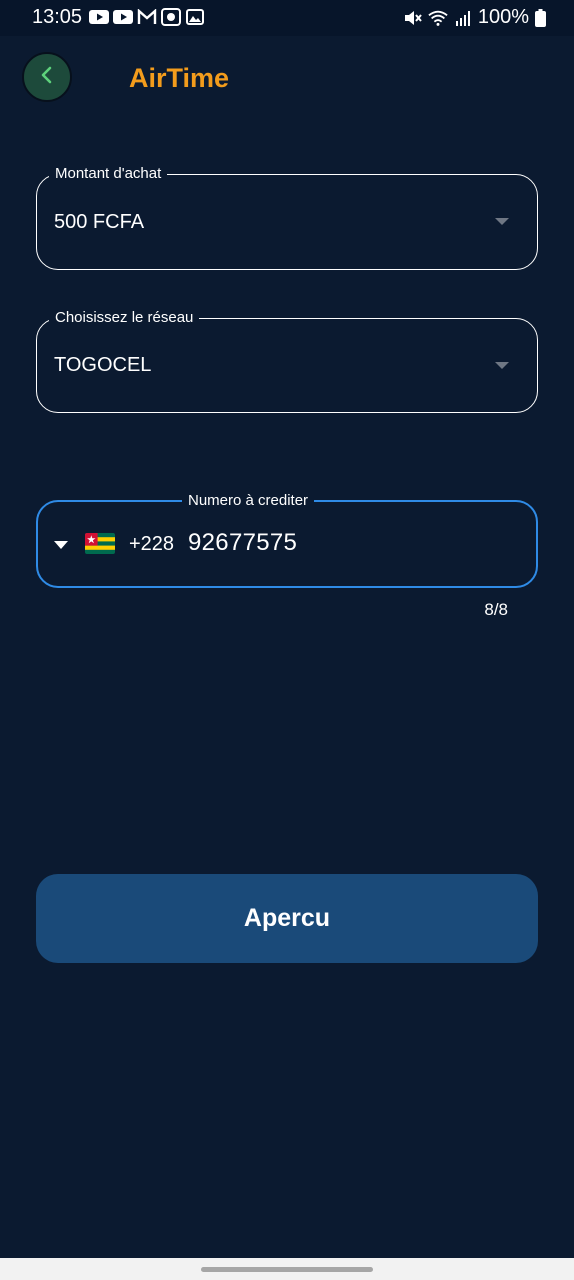  I want to click on notification-icons, so click(147, 17).